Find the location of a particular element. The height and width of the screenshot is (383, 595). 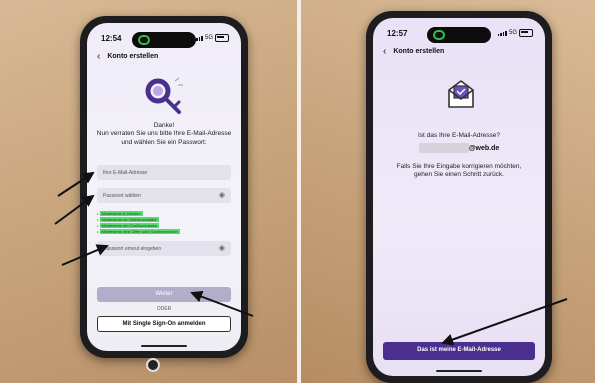

arrow-to-password-repeat-field is located at coordinates (85, 255).